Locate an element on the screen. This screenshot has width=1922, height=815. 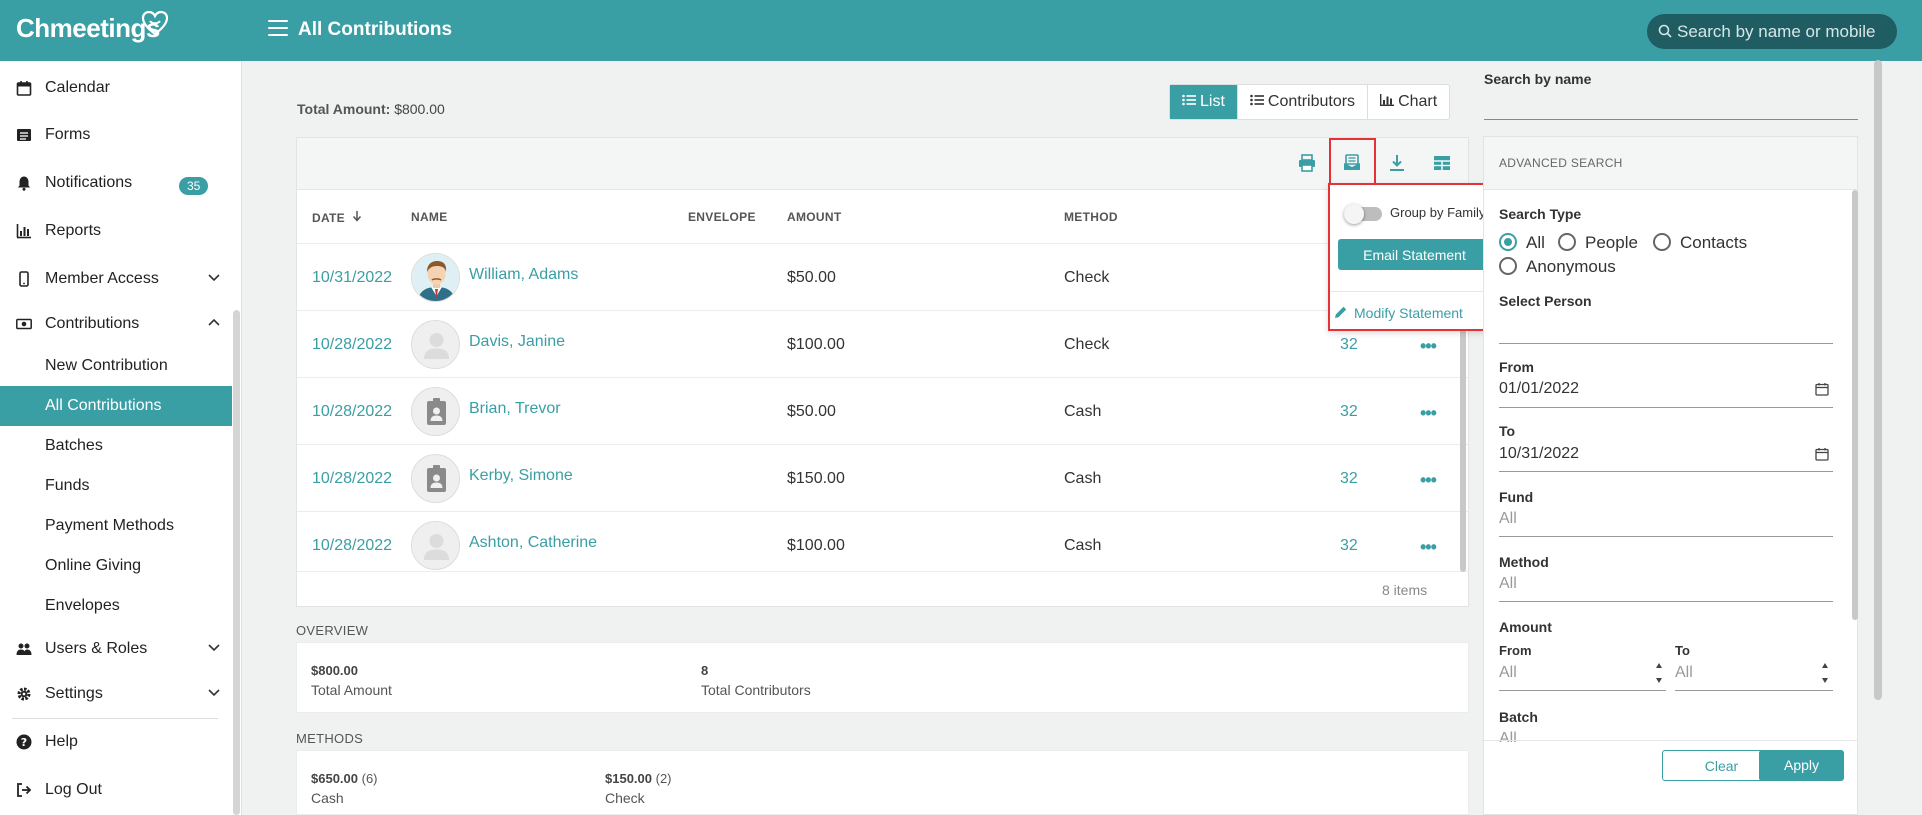
download-icon is located at coordinates (1397, 163).